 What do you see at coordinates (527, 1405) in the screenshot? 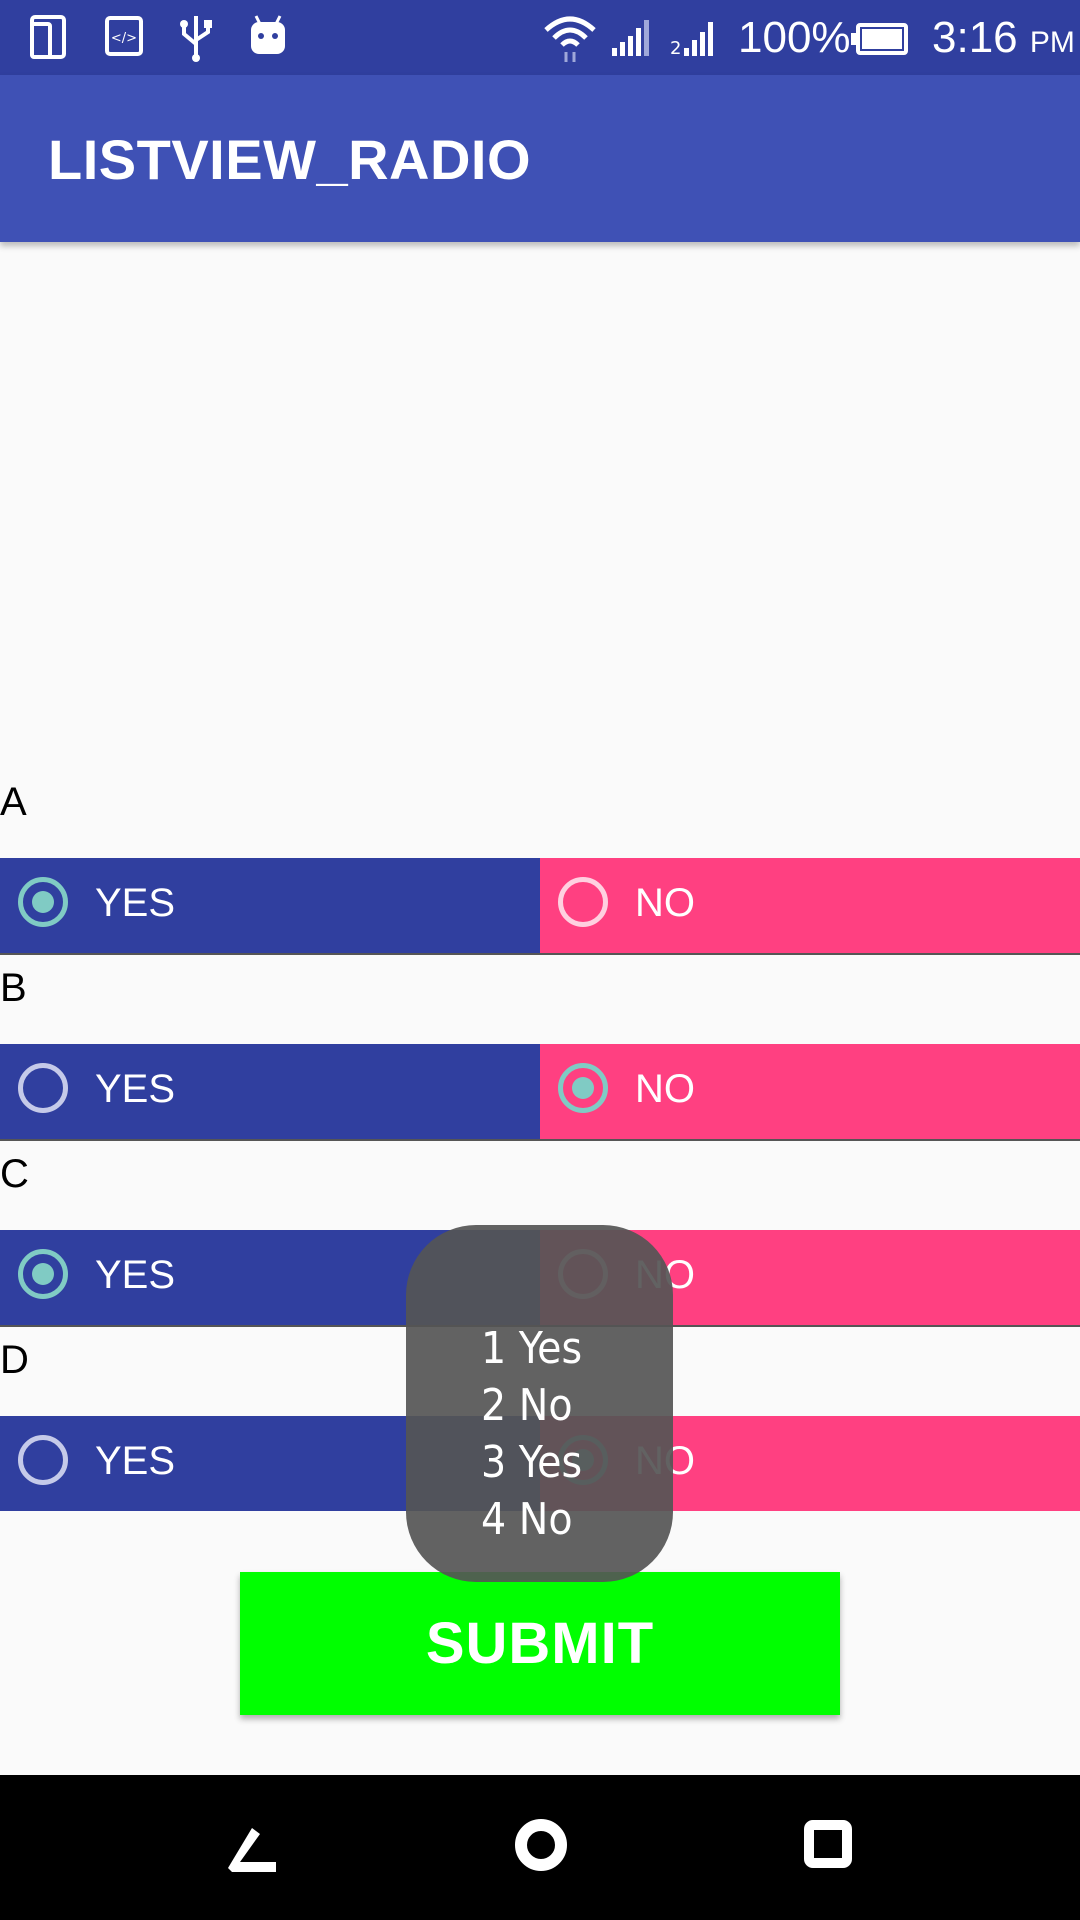
I see `toast-line: 2 No` at bounding box center [527, 1405].